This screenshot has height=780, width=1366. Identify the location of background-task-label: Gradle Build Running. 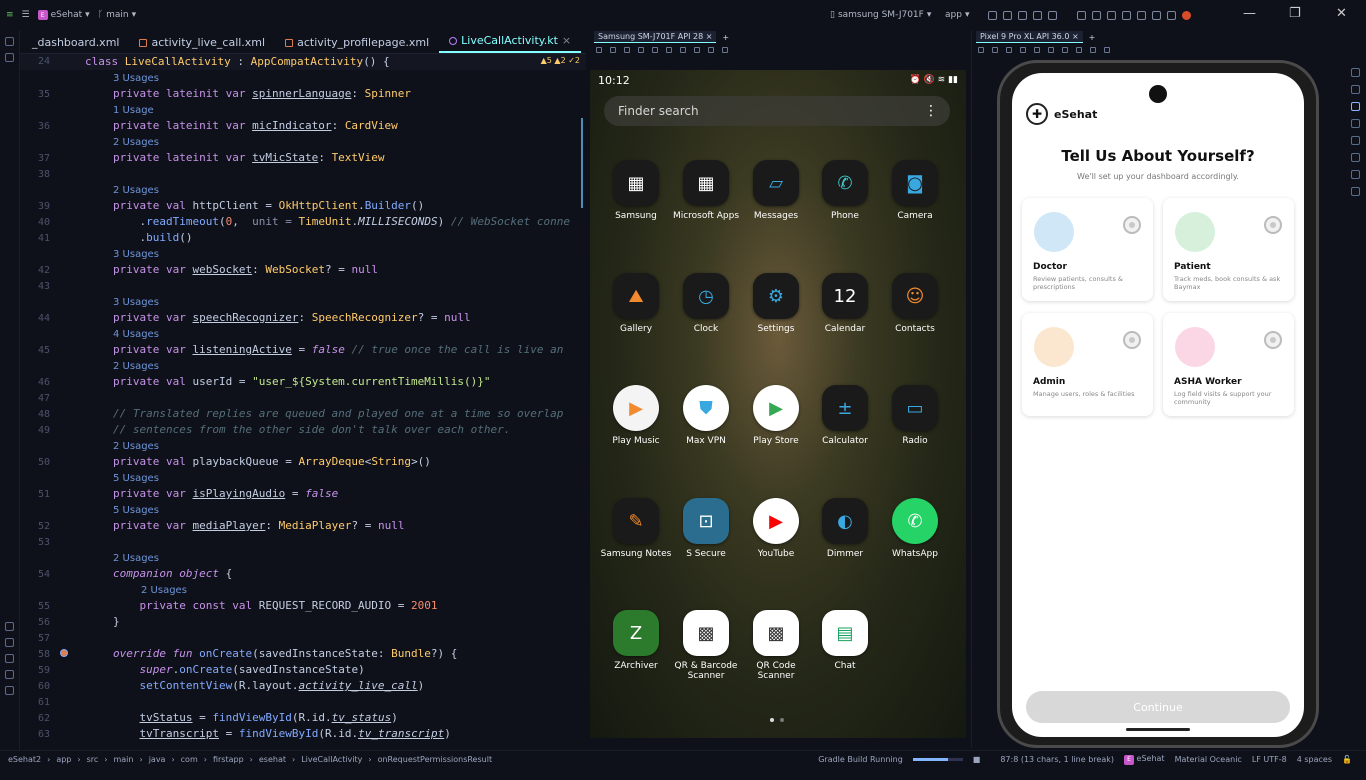
(860, 759).